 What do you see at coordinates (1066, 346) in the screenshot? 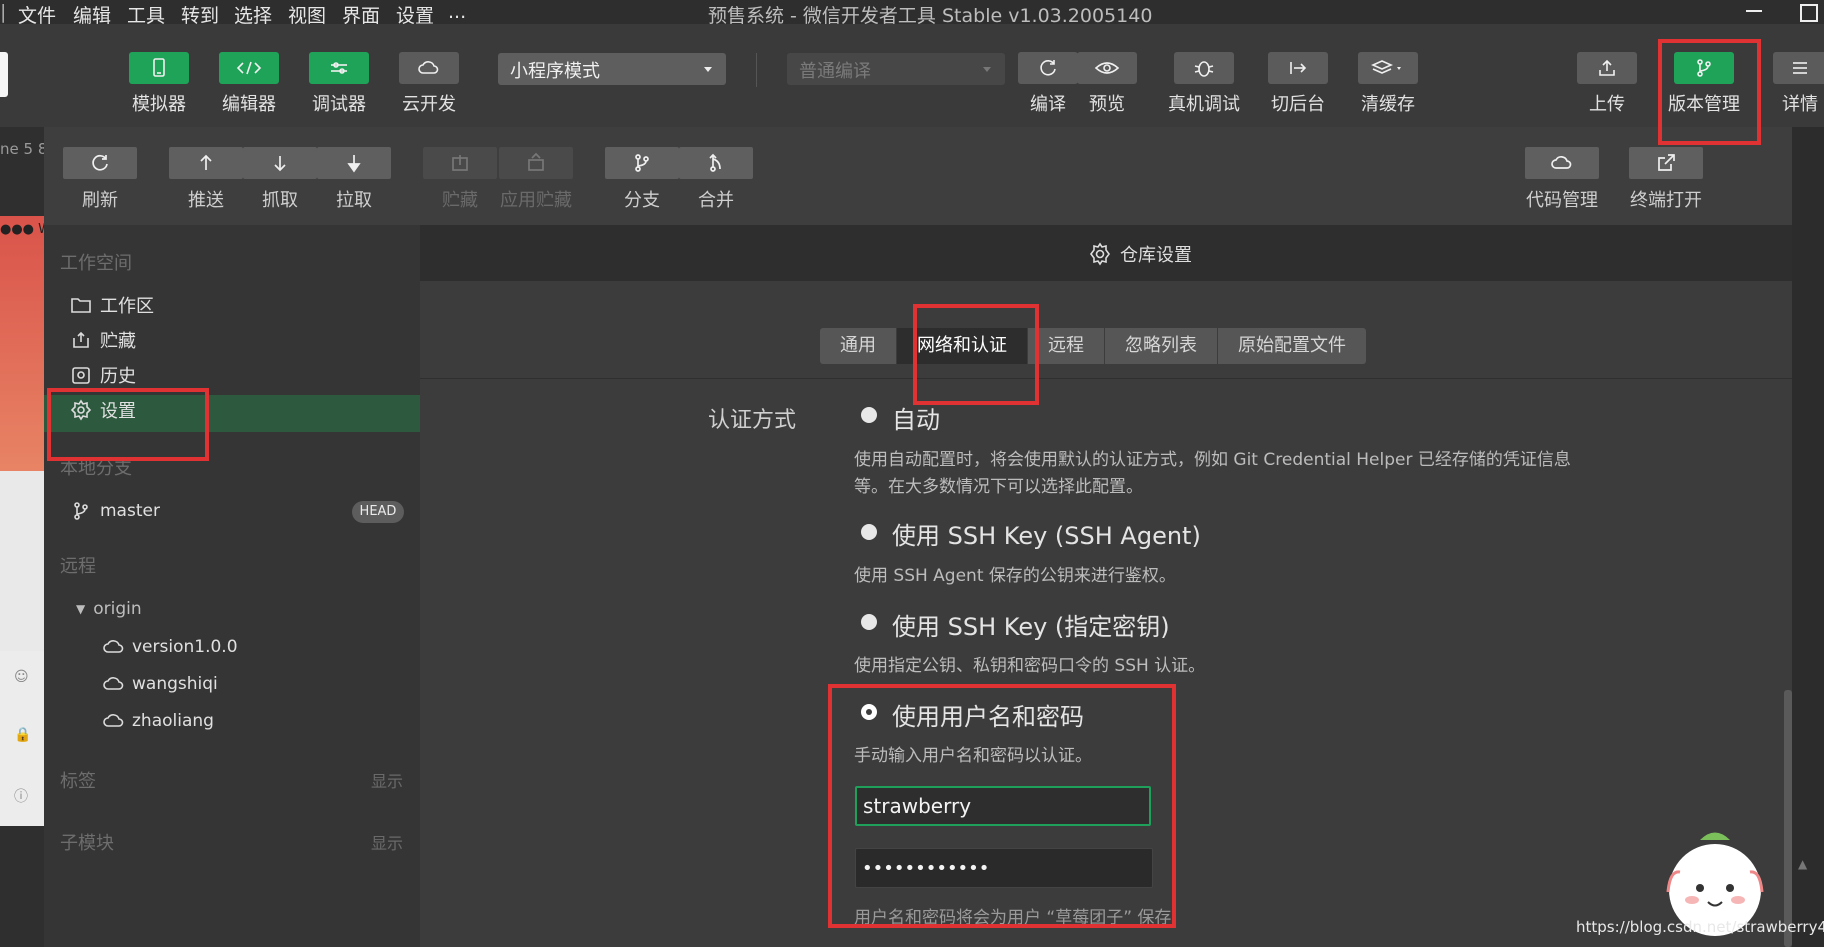
I see `tab-remote: 远程` at bounding box center [1066, 346].